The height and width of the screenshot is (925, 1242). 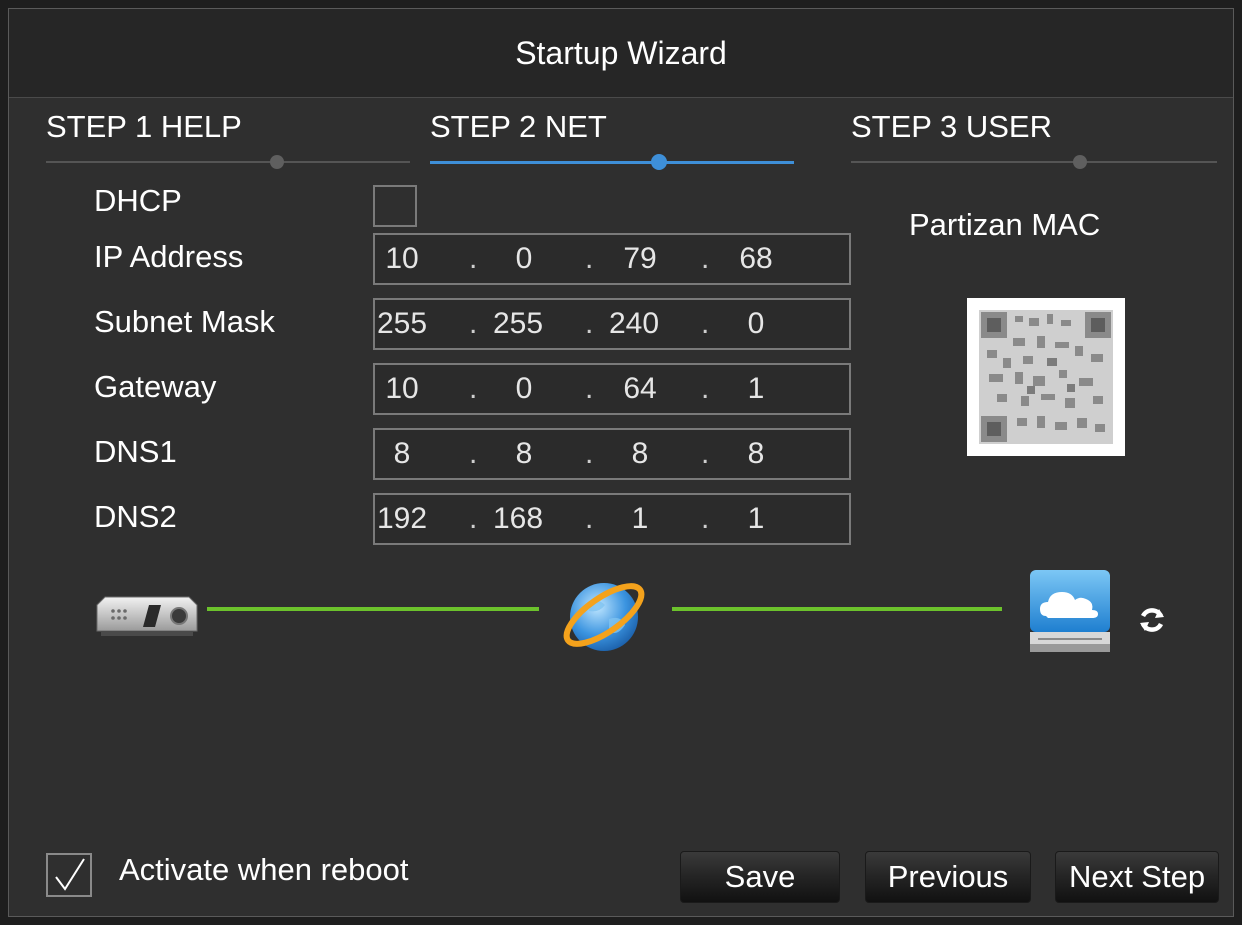 What do you see at coordinates (402, 259) in the screenshot?
I see `ip-octet-1: 10` at bounding box center [402, 259].